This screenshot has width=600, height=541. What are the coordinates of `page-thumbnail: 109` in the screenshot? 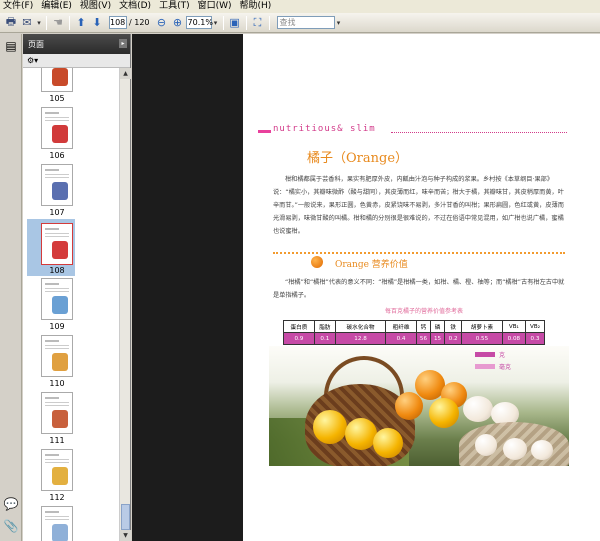 It's located at (53, 305).